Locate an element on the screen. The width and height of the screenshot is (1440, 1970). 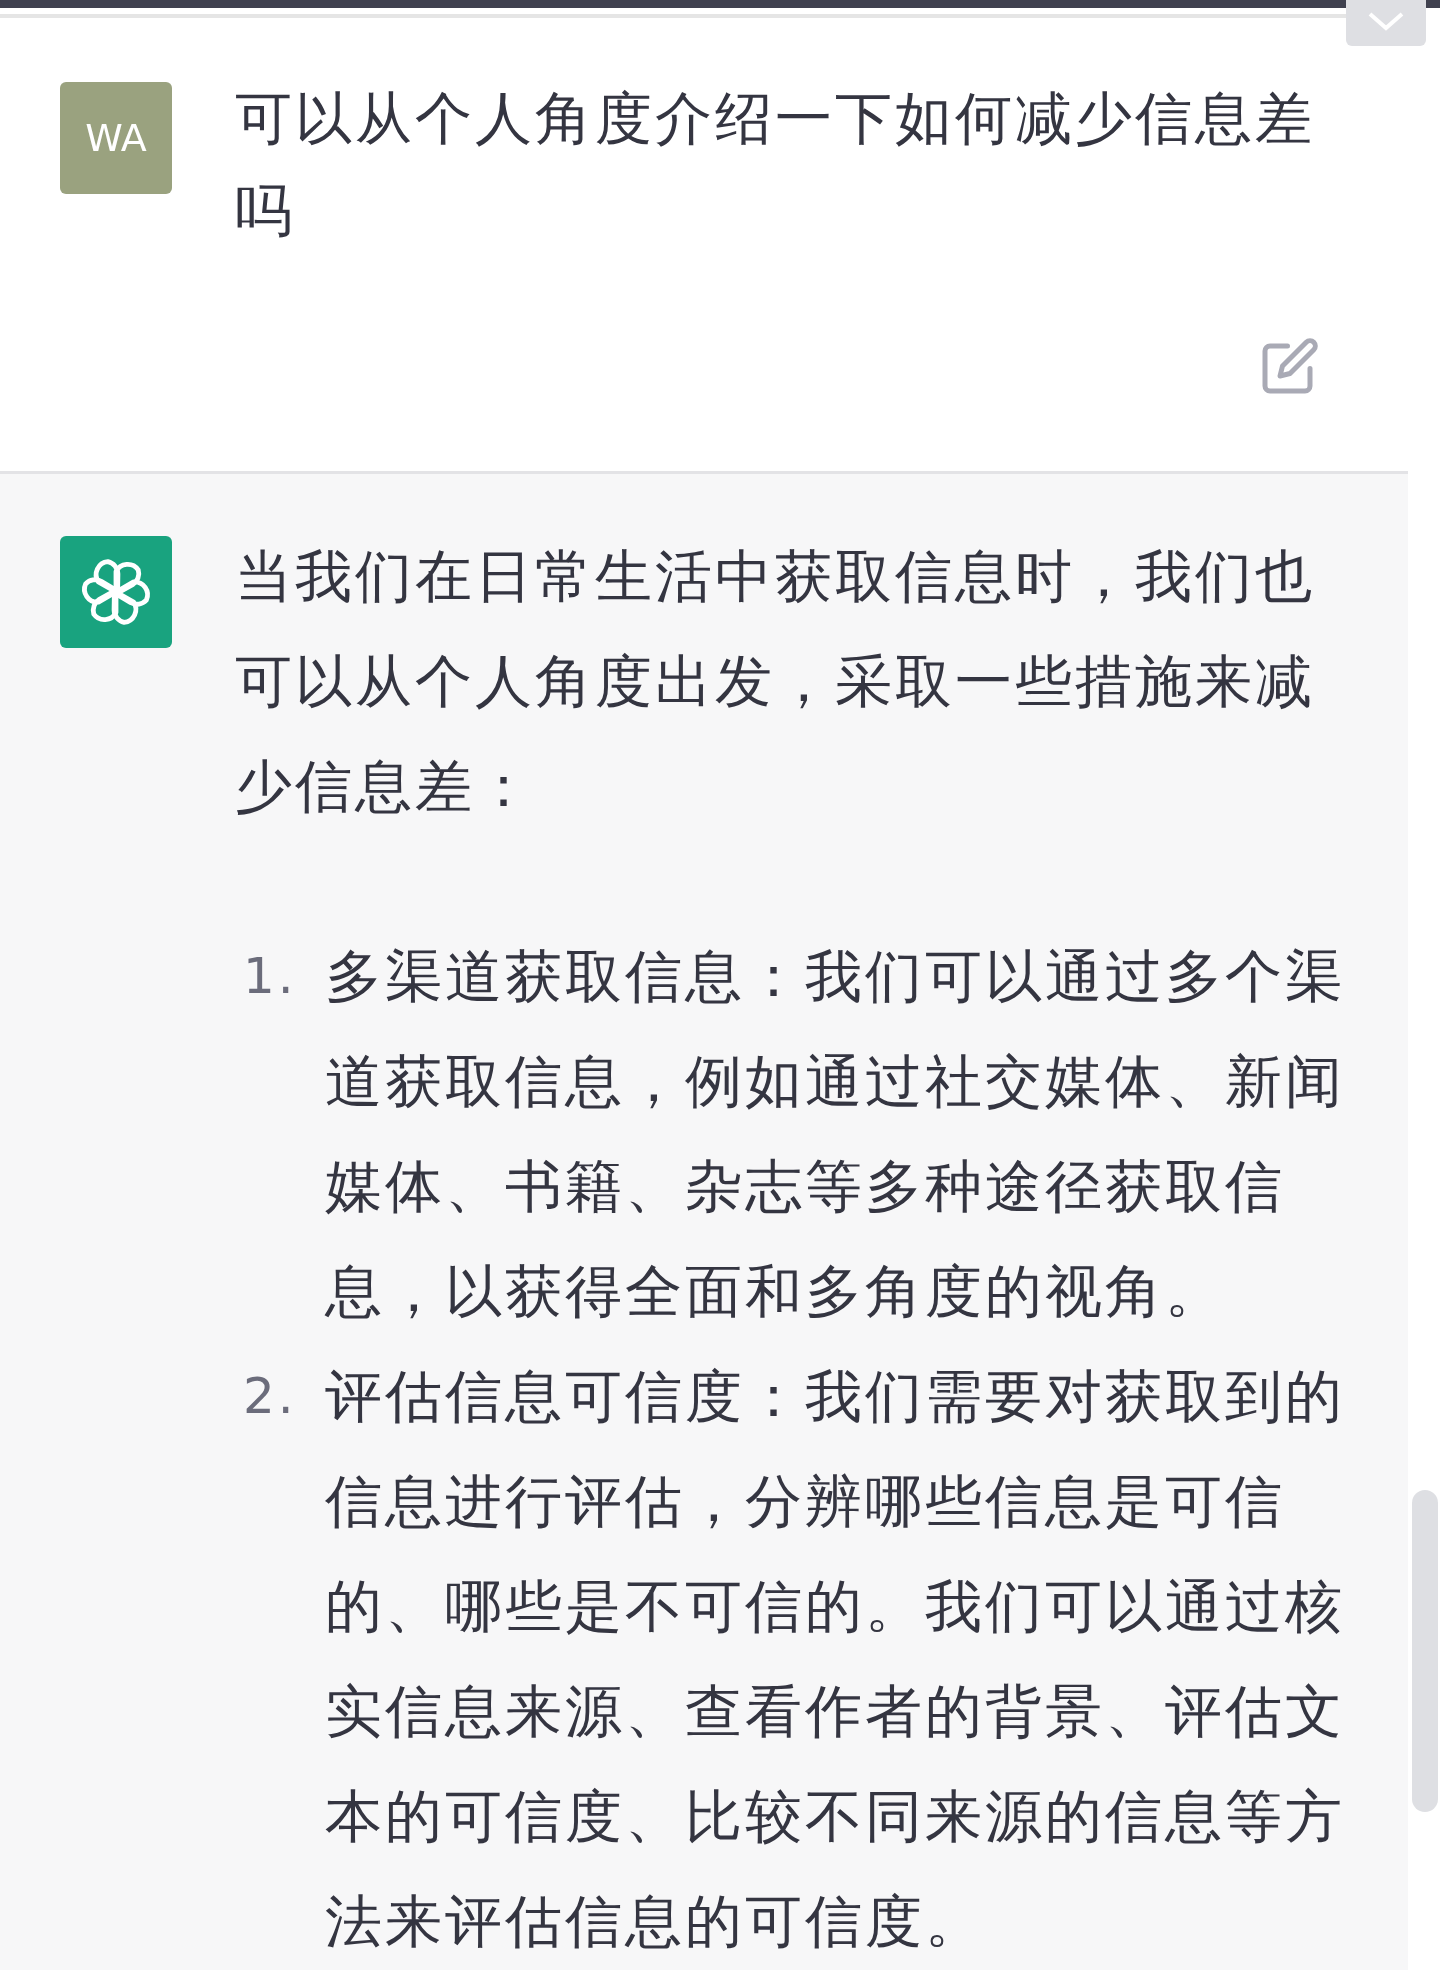
scroll-down-button is located at coordinates (1386, 23).